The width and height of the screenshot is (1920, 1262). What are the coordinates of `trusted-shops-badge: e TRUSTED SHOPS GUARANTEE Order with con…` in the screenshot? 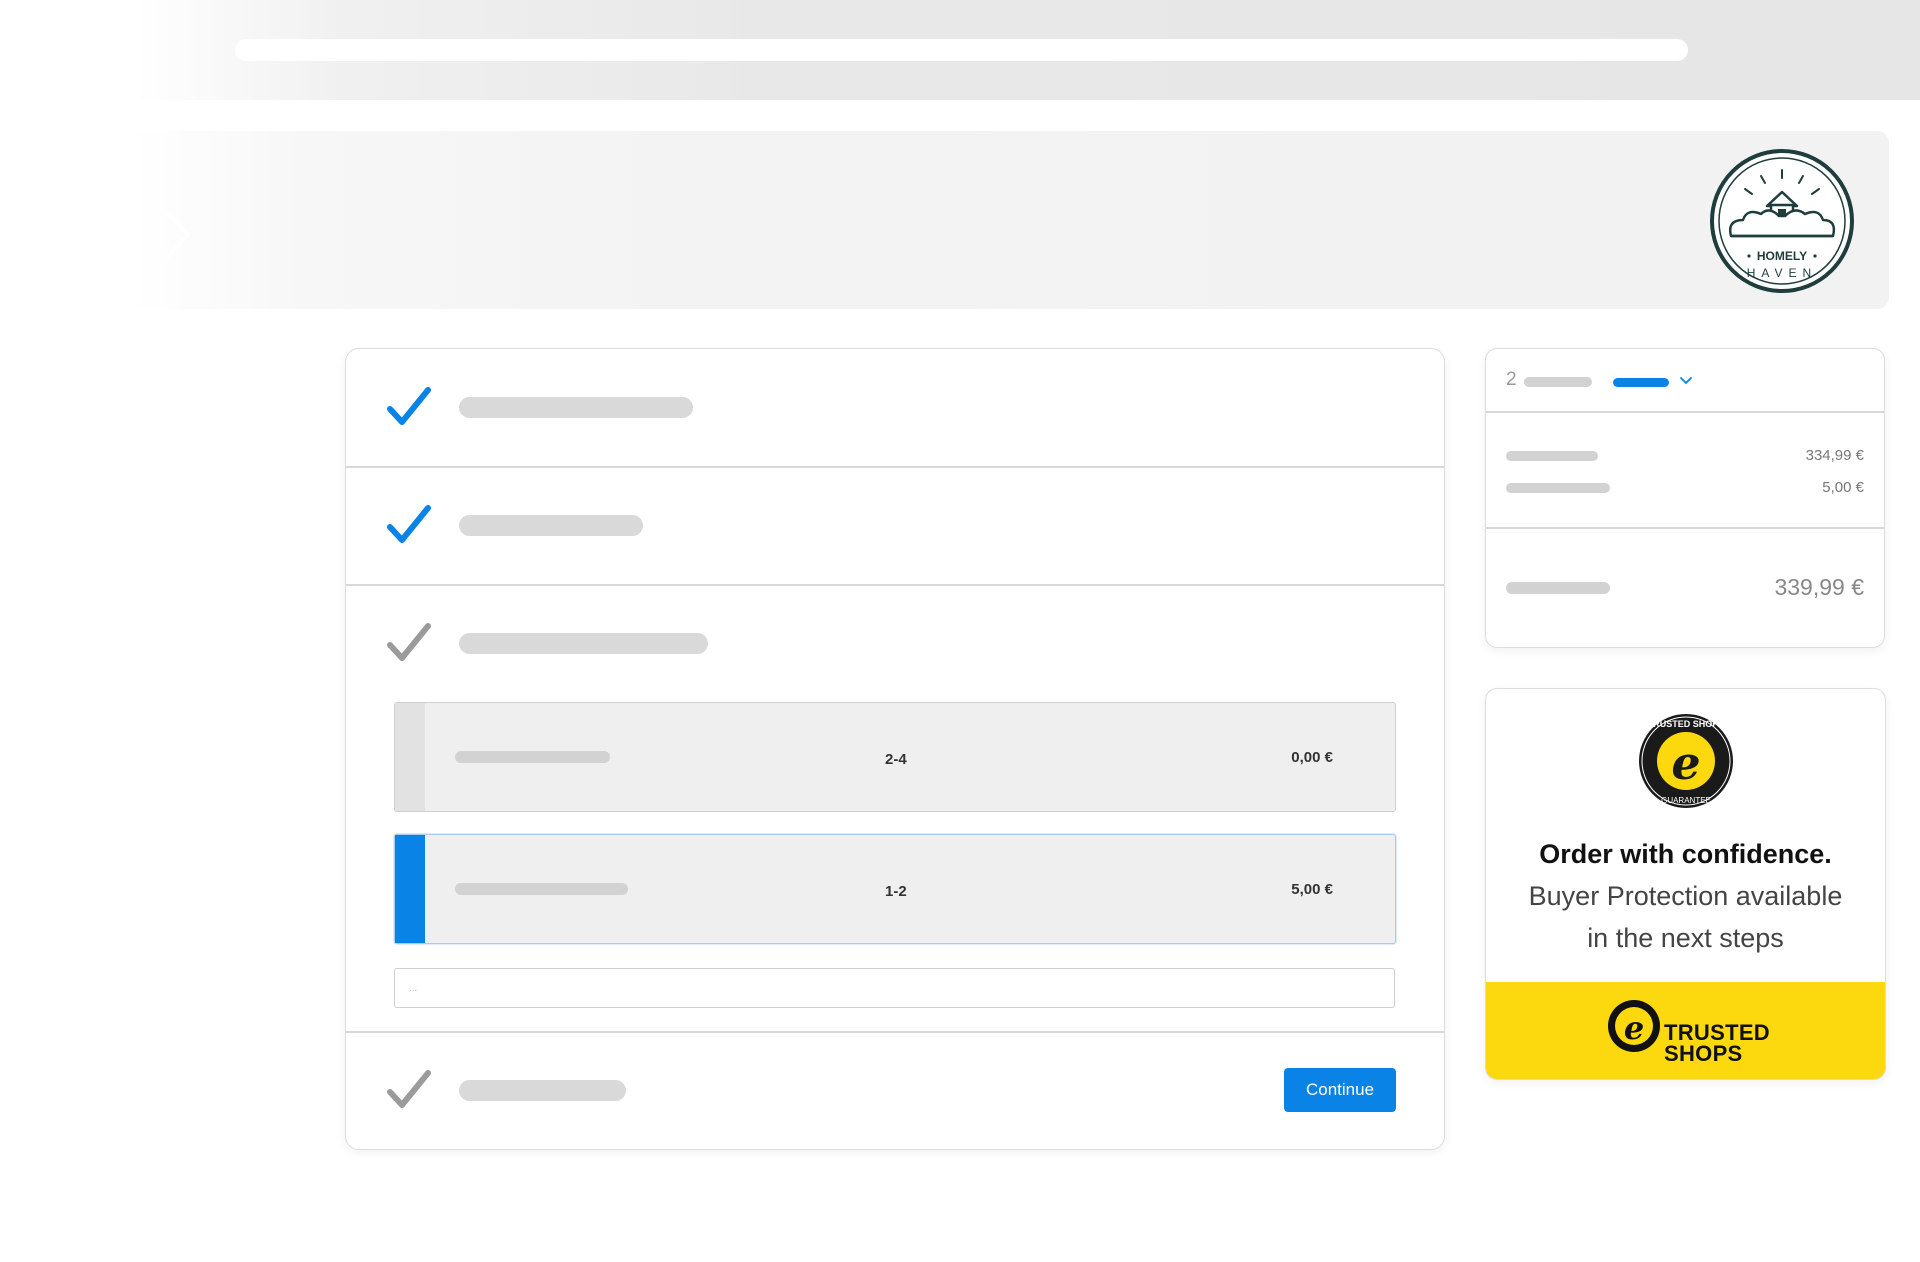 It's located at (1685, 884).